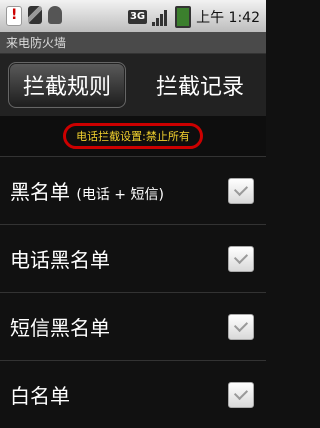  What do you see at coordinates (133, 85) in the screenshot?
I see `tab-bar: 拦截规则 拦截记录` at bounding box center [133, 85].